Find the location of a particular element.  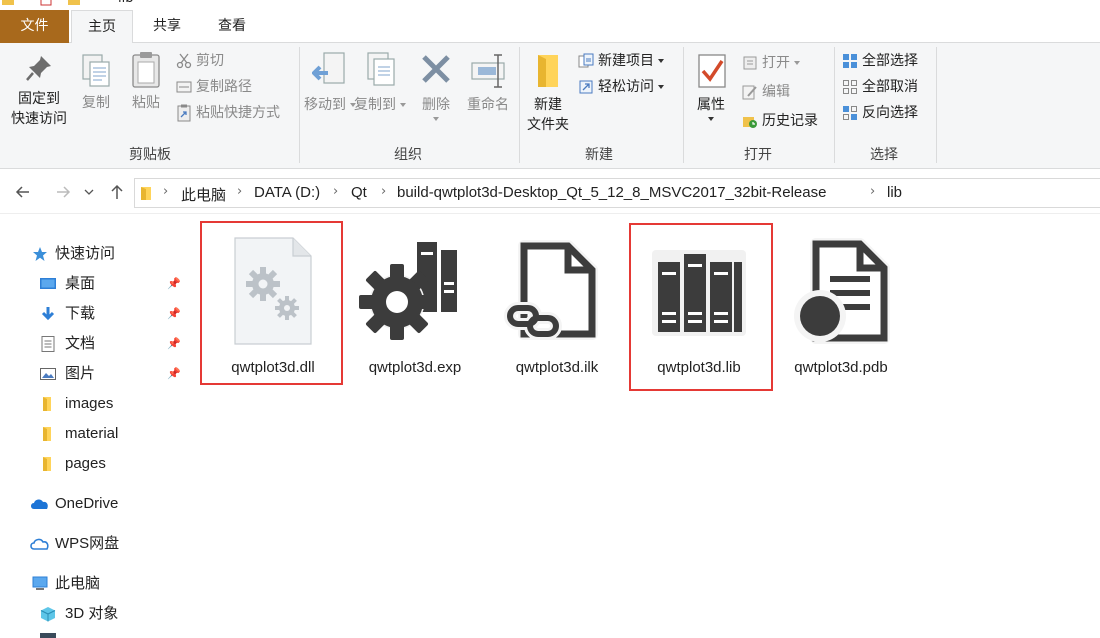

nav-label: material is located at coordinates (92, 433).